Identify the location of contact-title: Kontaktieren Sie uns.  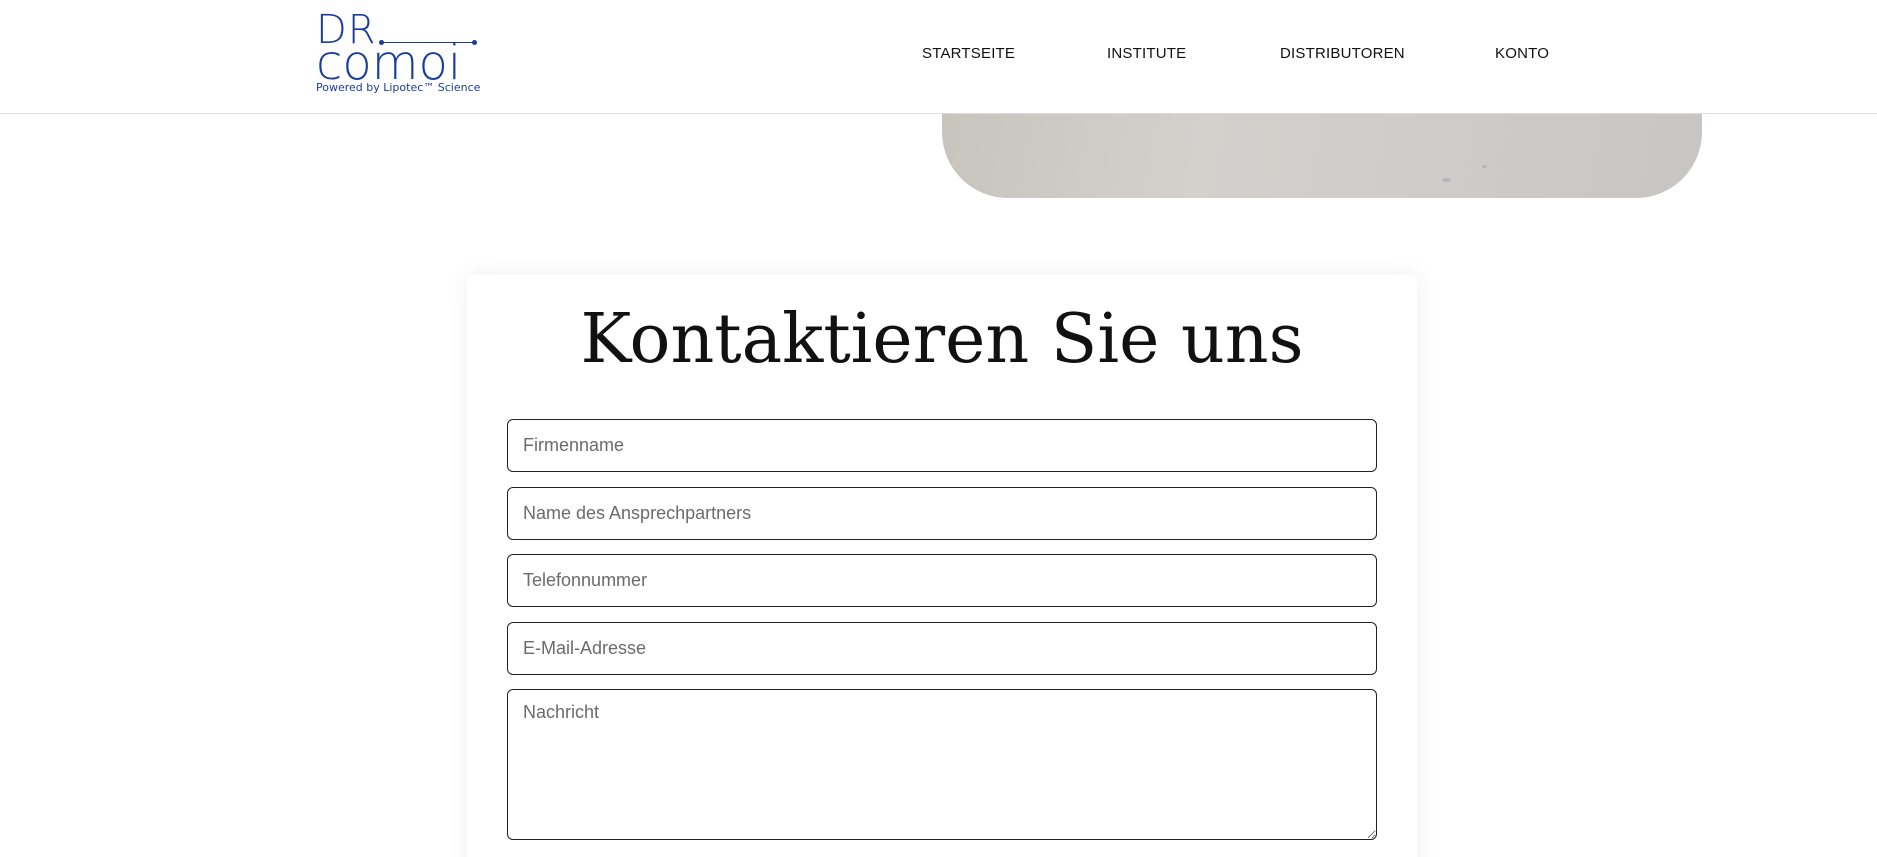
(942, 339).